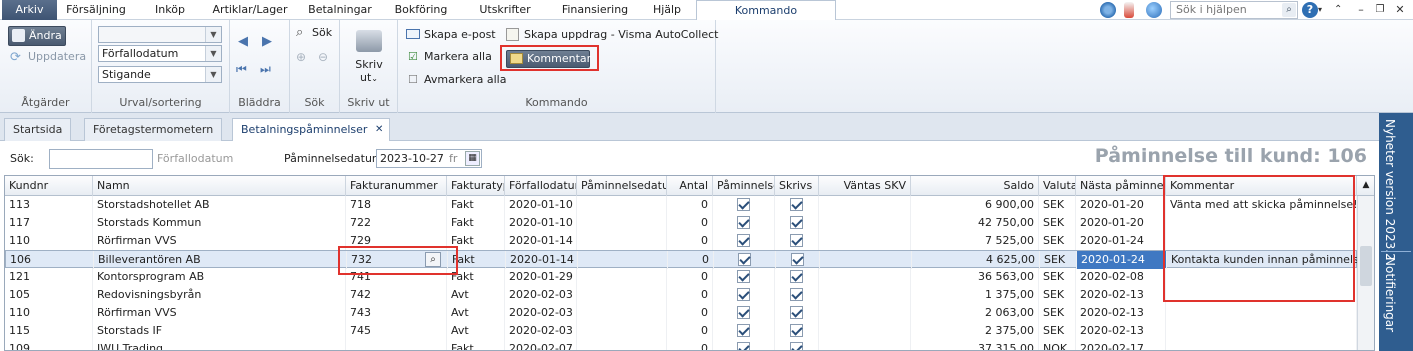 The height and width of the screenshot is (351, 1413). What do you see at coordinates (170, 10) in the screenshot?
I see `menu-tab-inkop: Inköp` at bounding box center [170, 10].